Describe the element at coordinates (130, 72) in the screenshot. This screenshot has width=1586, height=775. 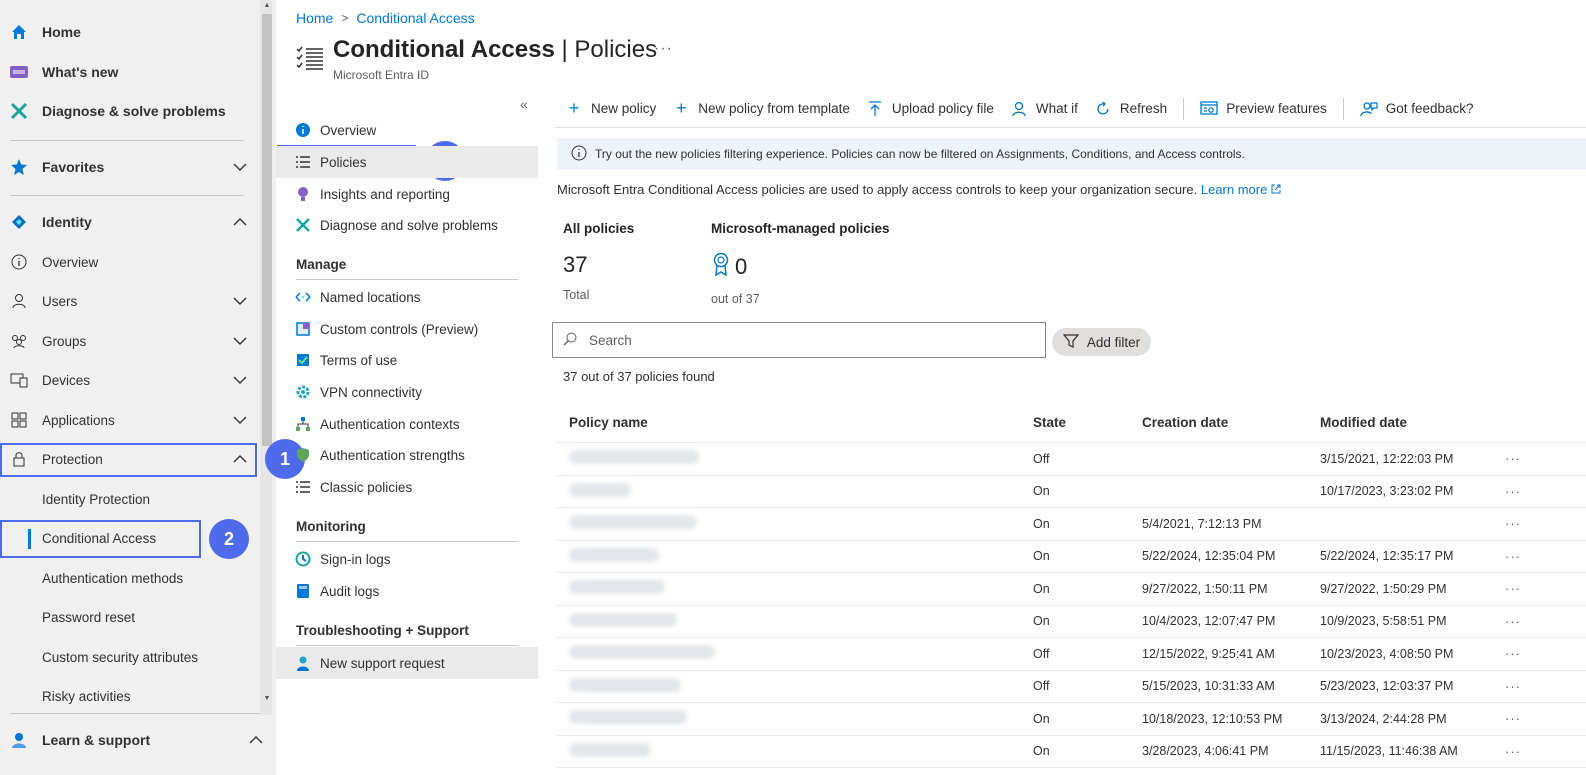
I see `nav-whats-new: What's new` at that location.